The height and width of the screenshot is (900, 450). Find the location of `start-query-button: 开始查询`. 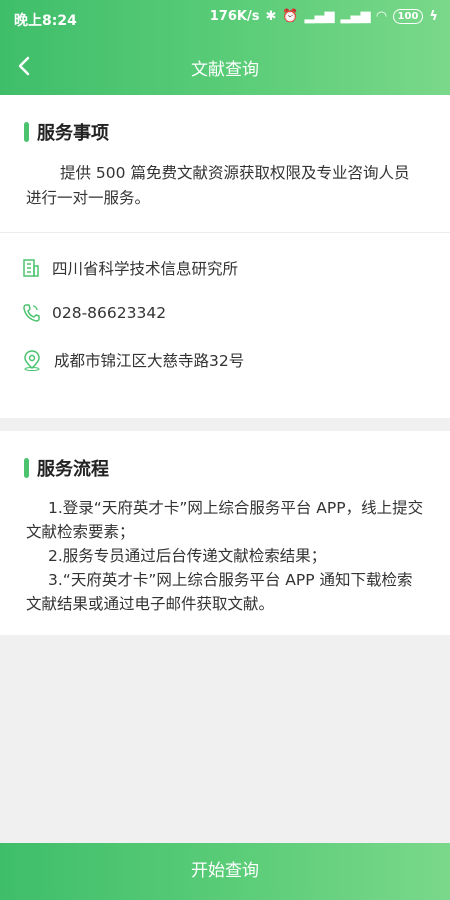

start-query-button: 开始查询 is located at coordinates (225, 871).